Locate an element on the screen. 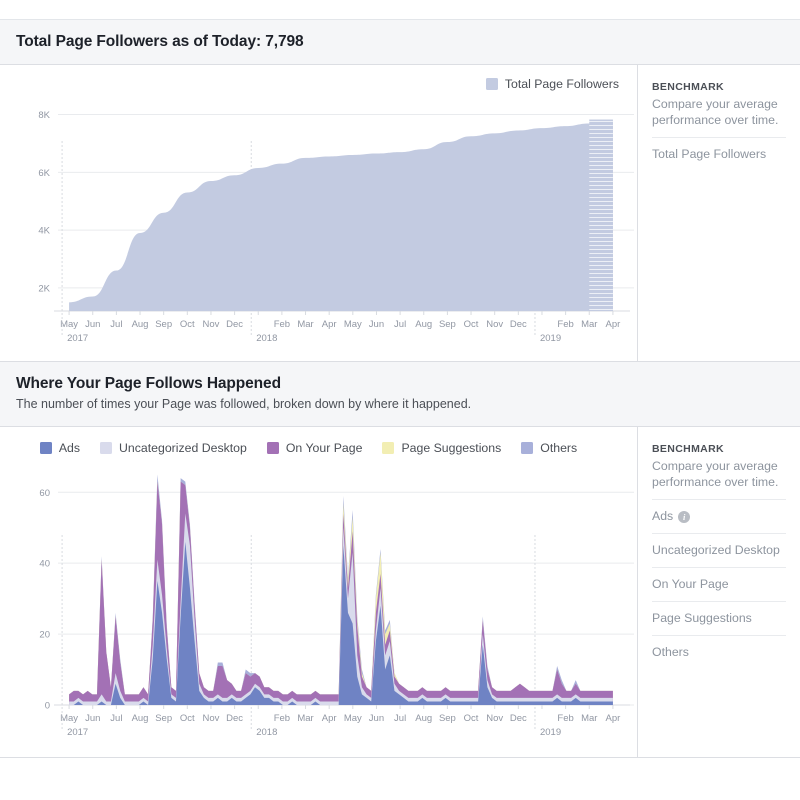  legend-swatch-on-your-page is located at coordinates (272, 448).